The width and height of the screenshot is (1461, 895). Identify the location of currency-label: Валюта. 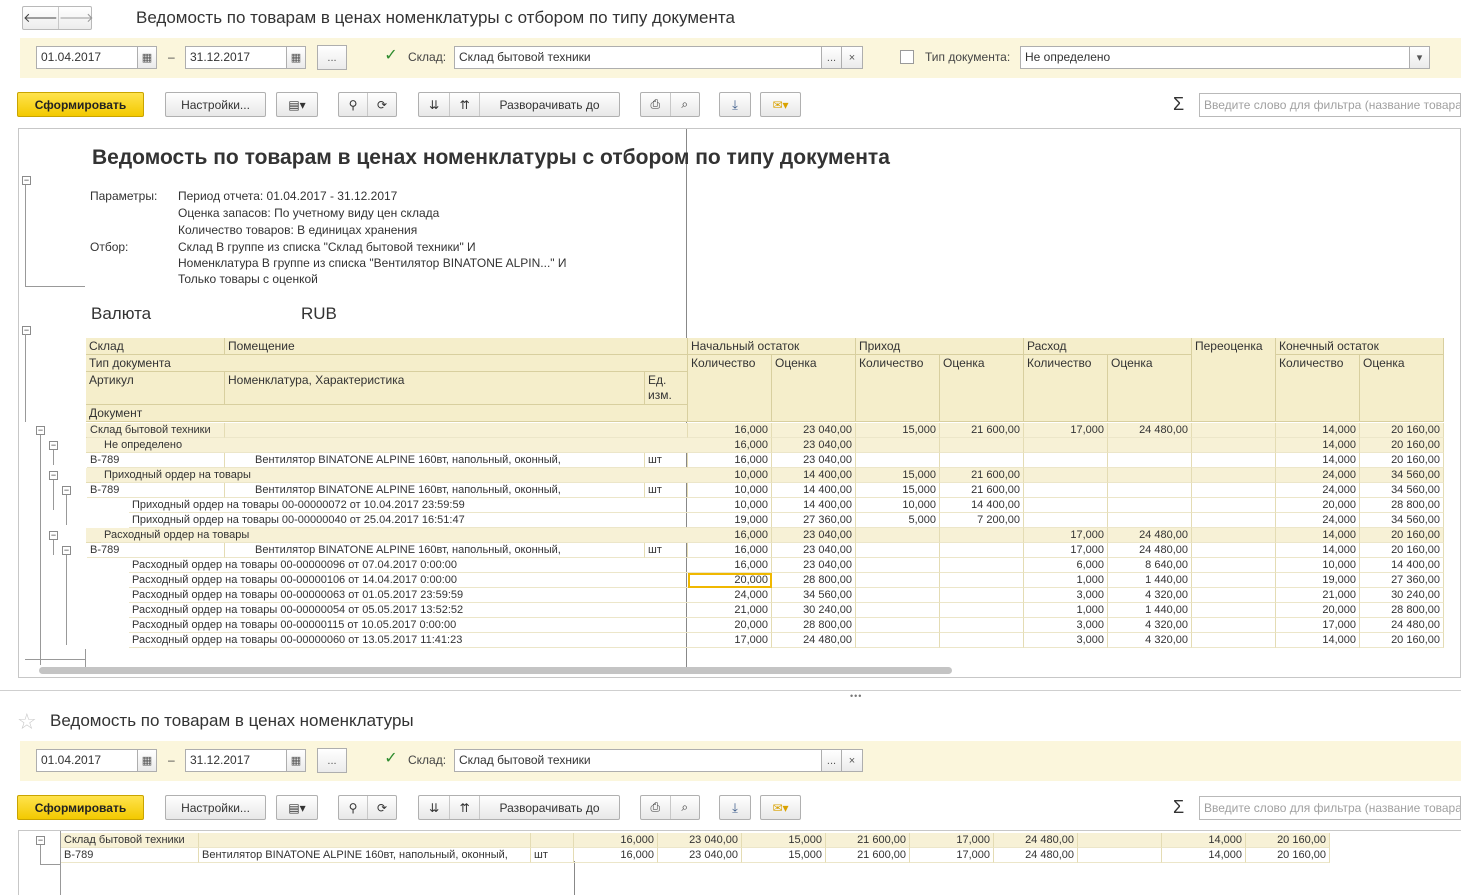
(121, 313).